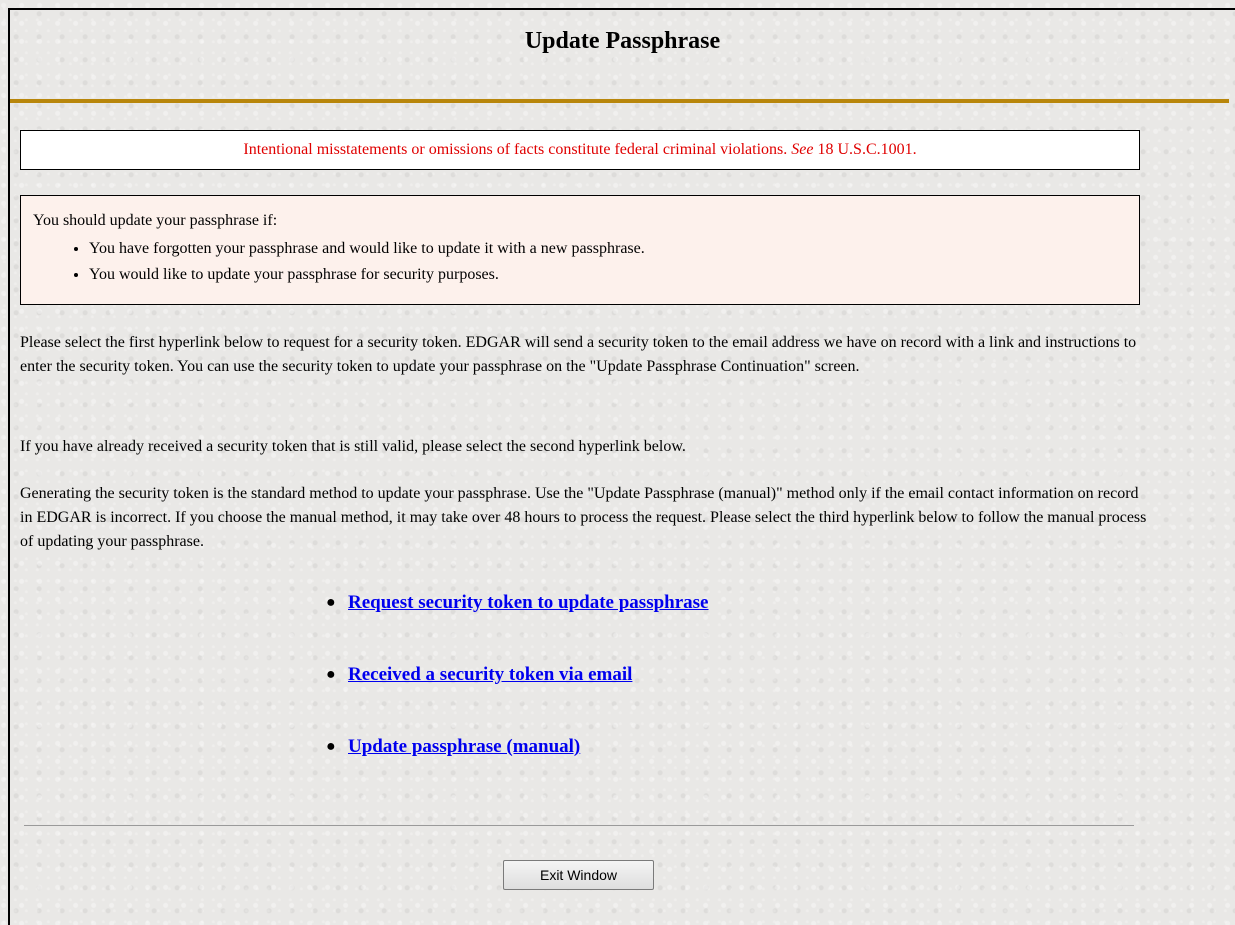 The image size is (1235, 925). I want to click on update-reasons-intro: You should update your passphrase if:, so click(155, 220).